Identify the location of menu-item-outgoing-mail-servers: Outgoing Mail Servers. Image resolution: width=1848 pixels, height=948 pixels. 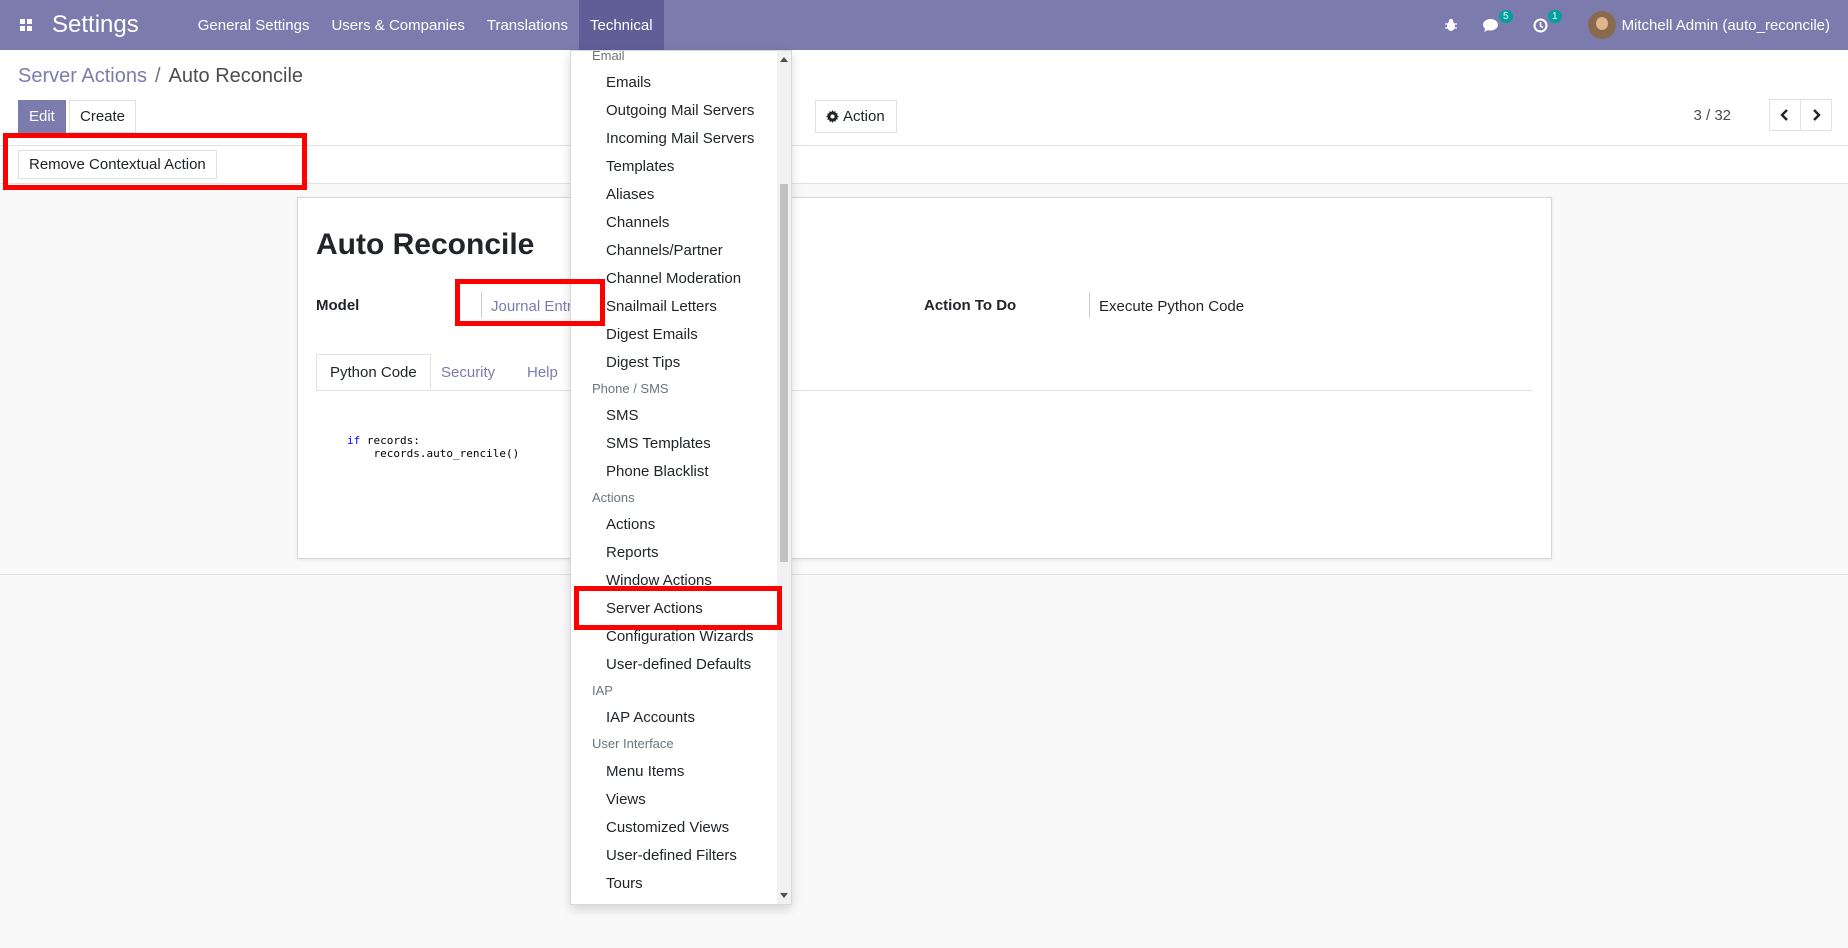
(680, 110).